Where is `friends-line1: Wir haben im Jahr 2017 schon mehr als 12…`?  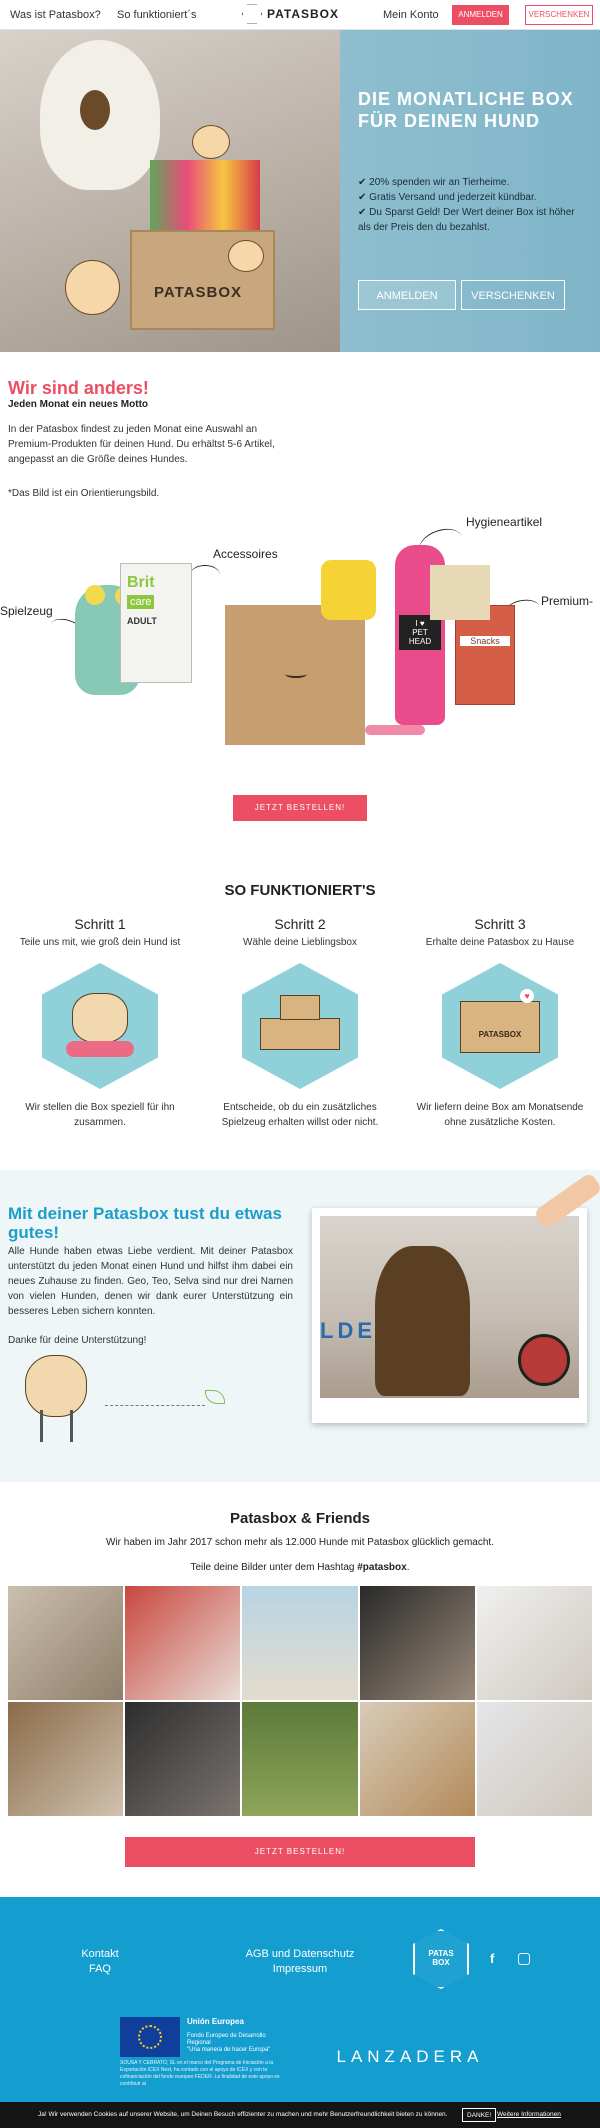 friends-line1: Wir haben im Jahr 2017 schon mehr als 12… is located at coordinates (300, 1542).